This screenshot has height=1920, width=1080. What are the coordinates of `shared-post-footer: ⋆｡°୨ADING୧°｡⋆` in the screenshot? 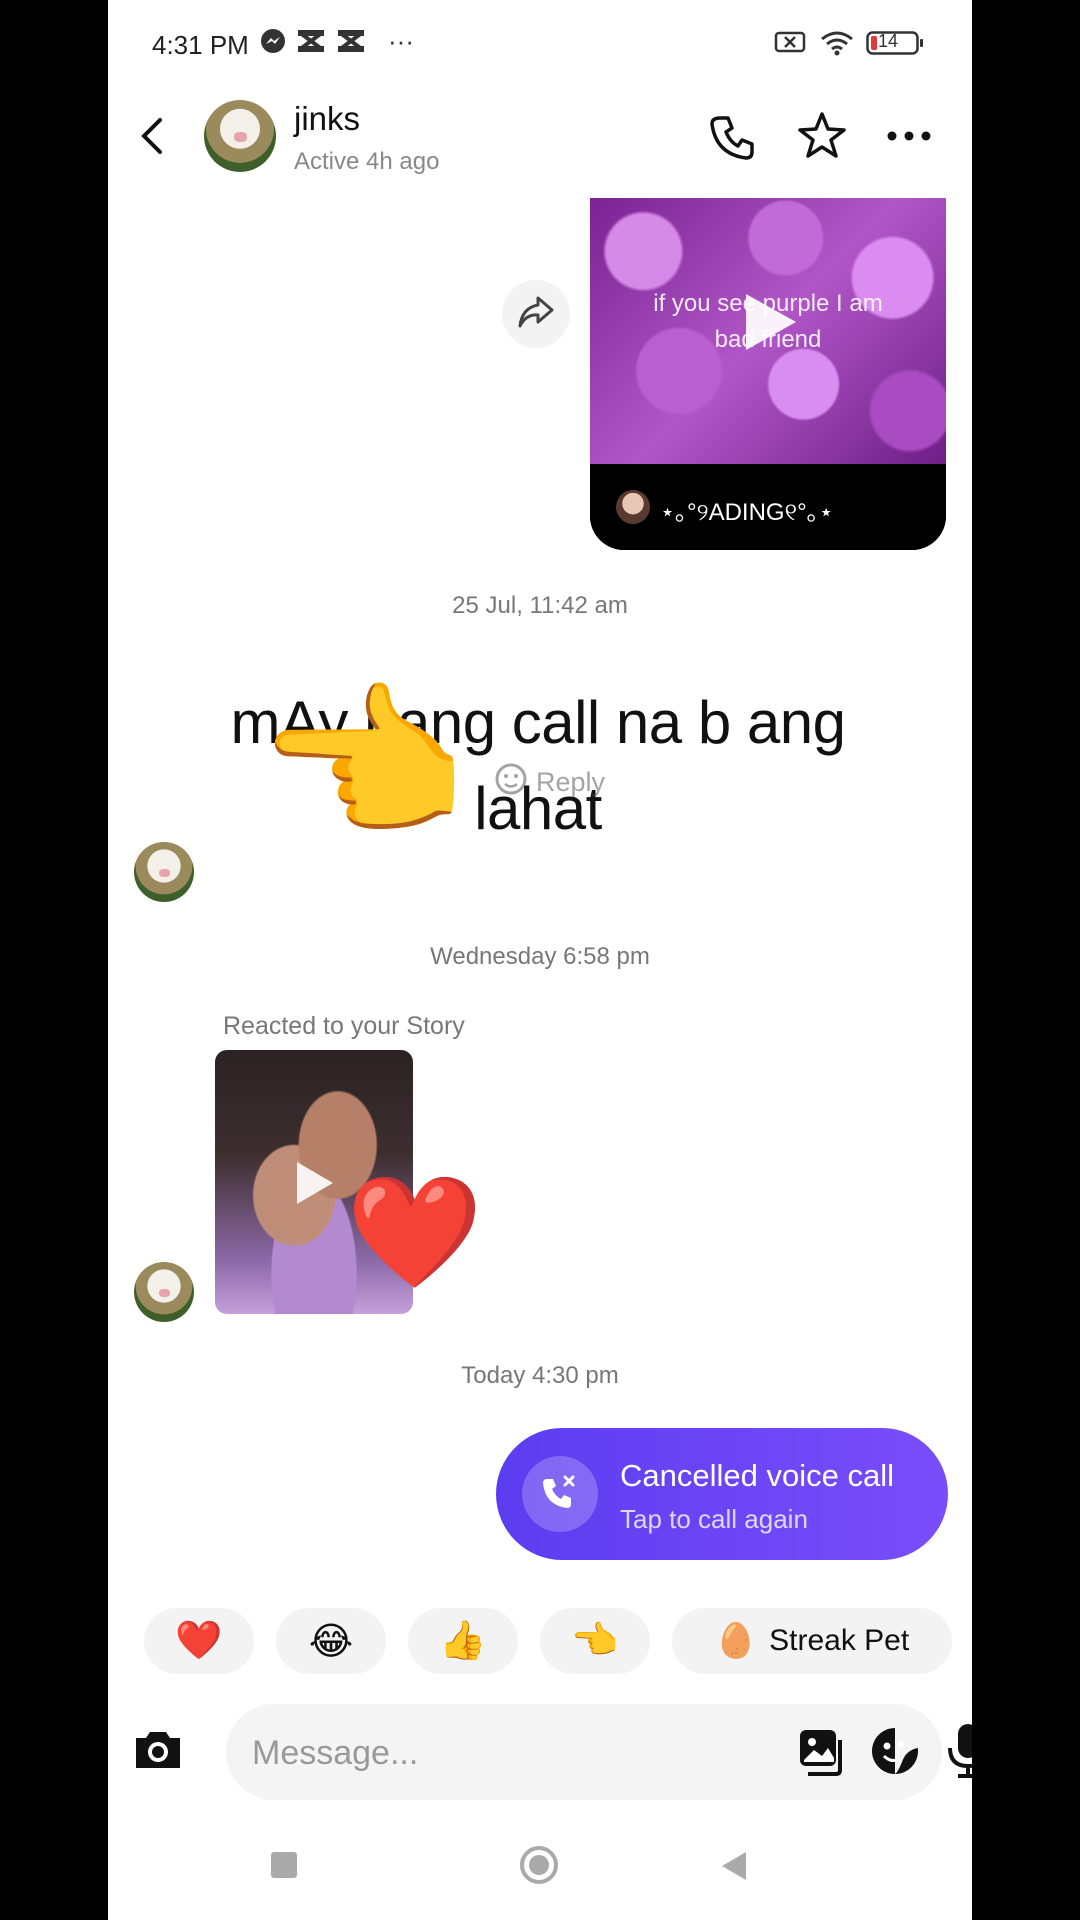 It's located at (768, 507).